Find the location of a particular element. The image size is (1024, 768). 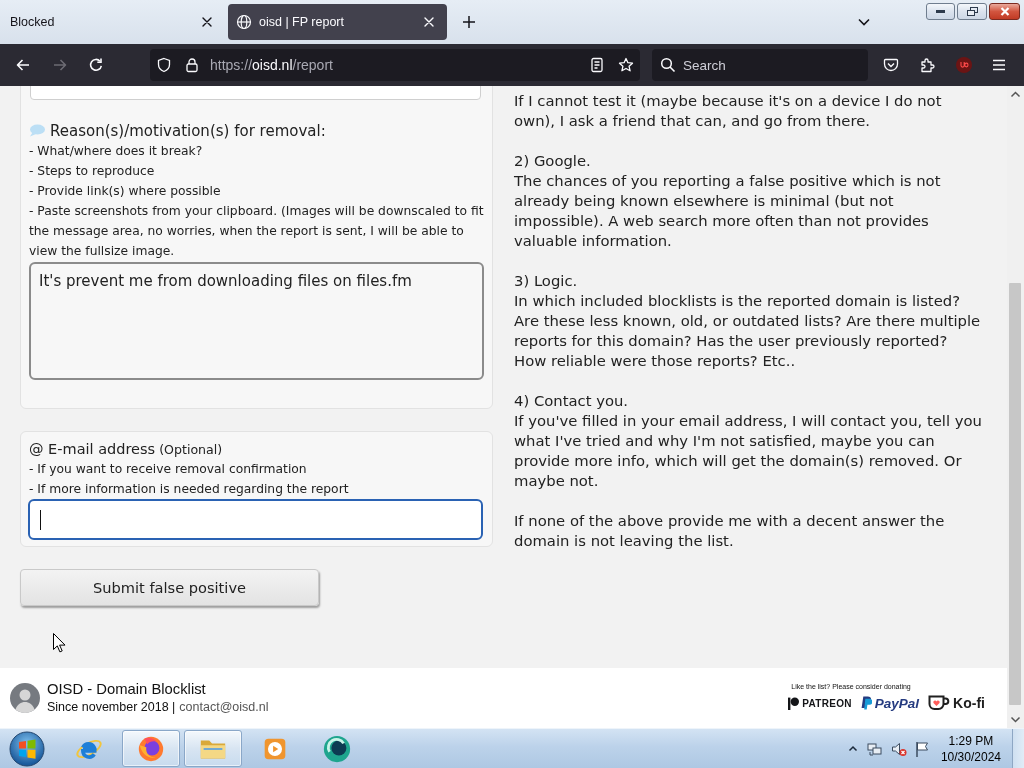

hint-text: - If you want to receive removal confirmation is located at coordinates (168, 469).